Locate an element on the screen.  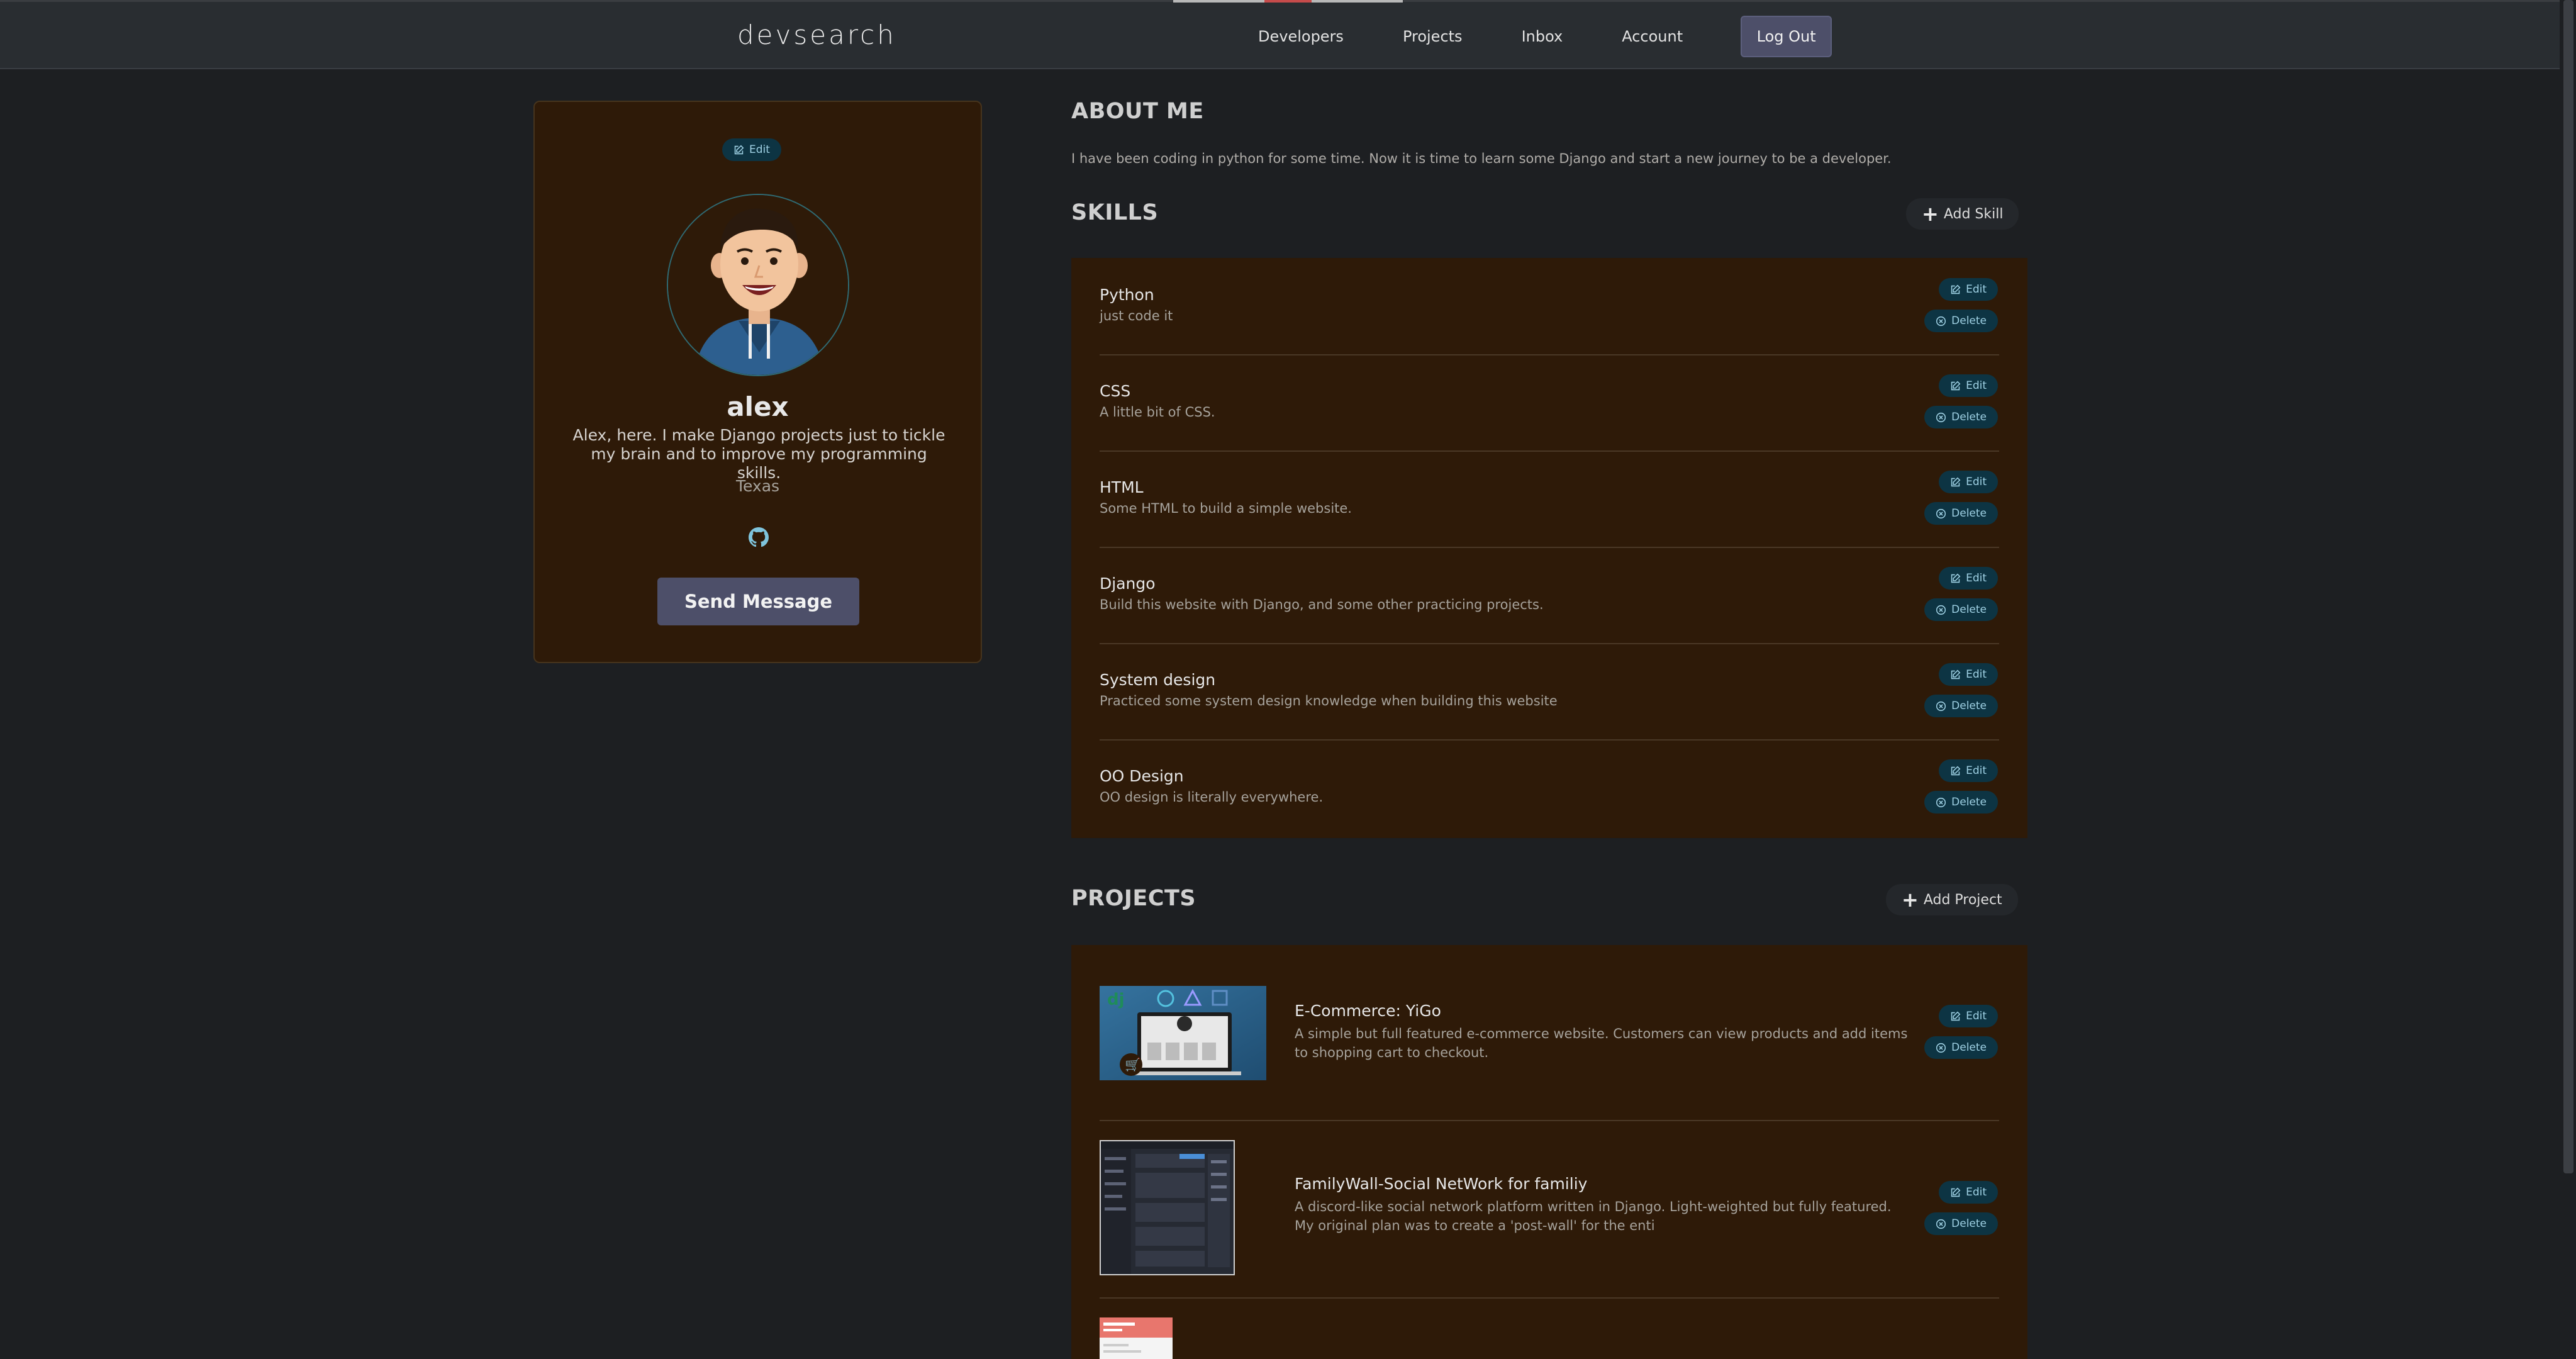
add-project-button: + Add Project is located at coordinates (1952, 899).